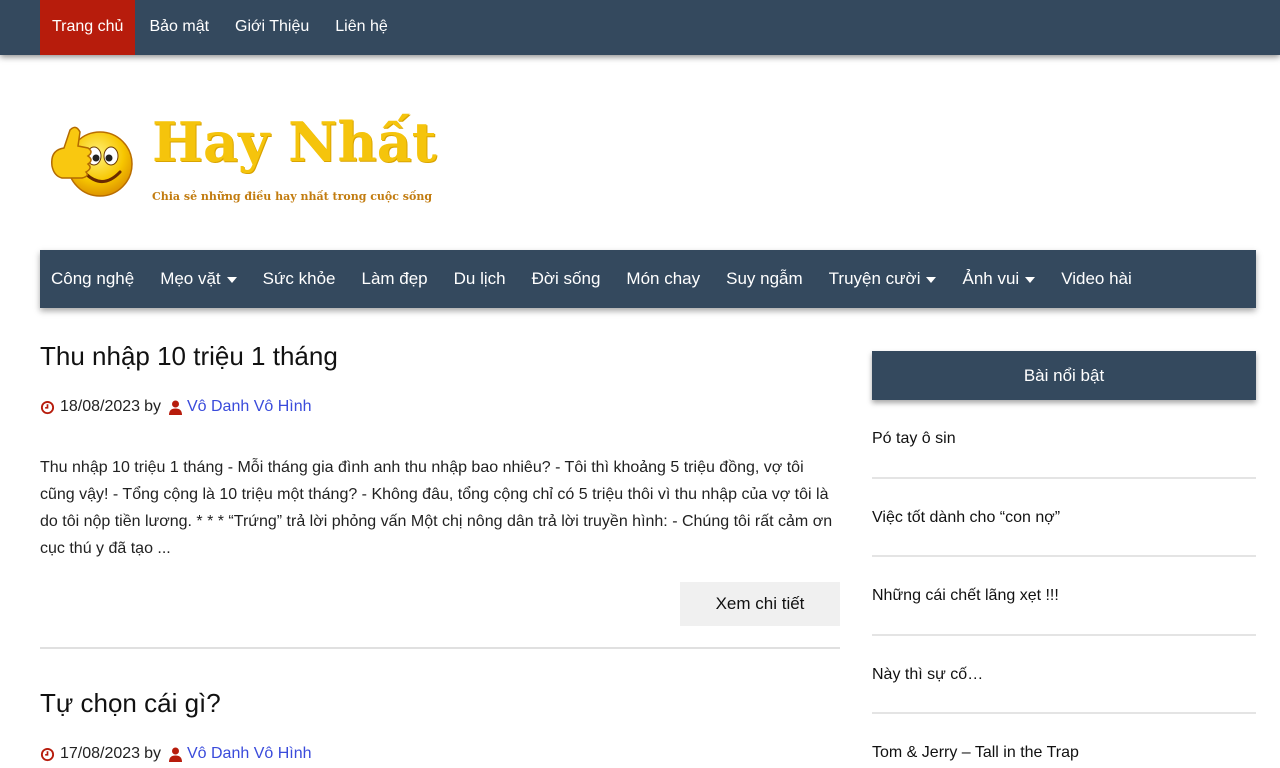 The width and height of the screenshot is (1280, 768). I want to click on nav-item-label: Món chay, so click(663, 278).